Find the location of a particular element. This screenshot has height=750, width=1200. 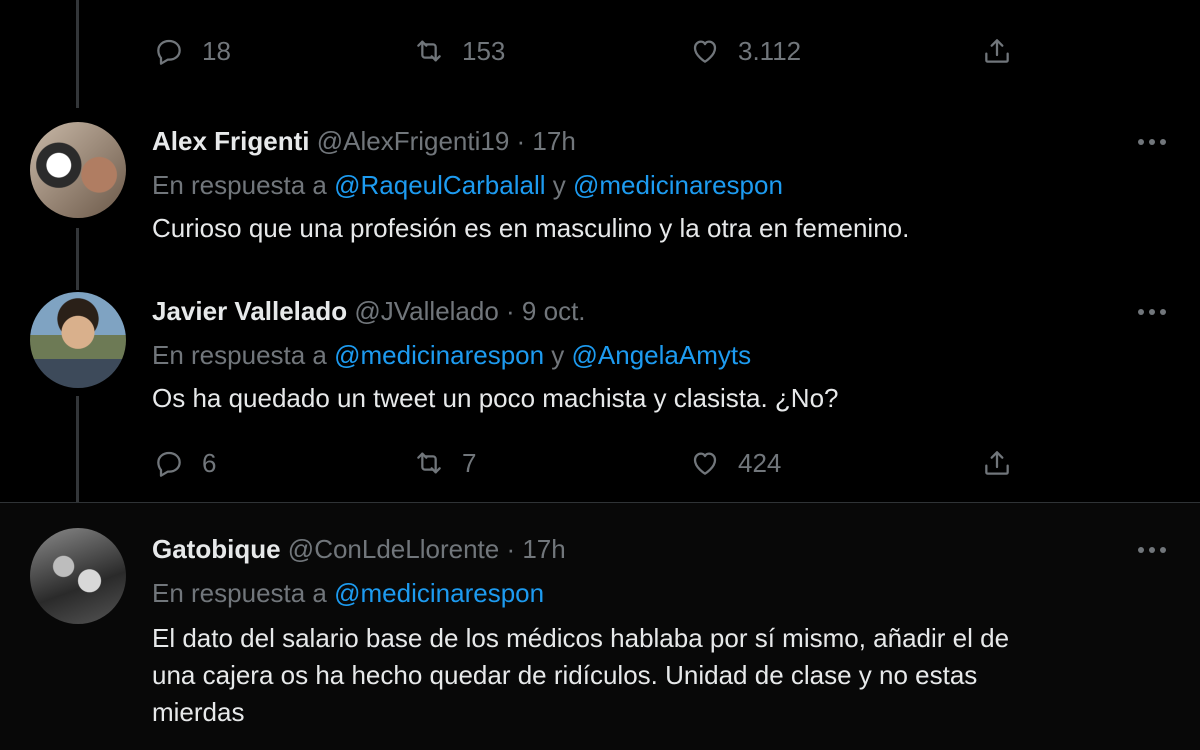

mention-link: @AngelaAmyts is located at coordinates (662, 355).